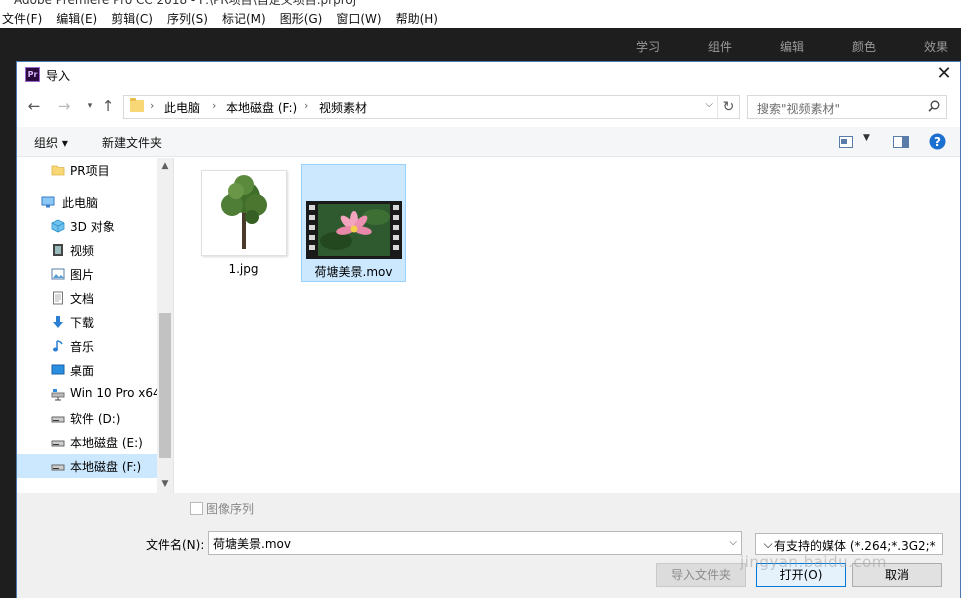  What do you see at coordinates (90, 106) in the screenshot?
I see `recent-locations-chevron-icon: ▾` at bounding box center [90, 106].